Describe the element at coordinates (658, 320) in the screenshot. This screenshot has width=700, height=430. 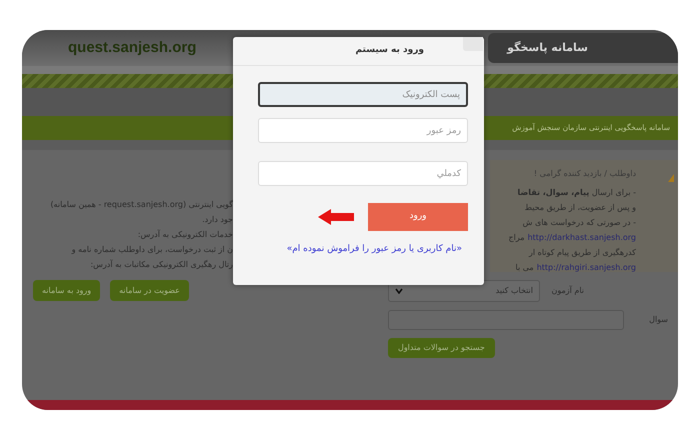
I see `question-label: سوال` at that location.